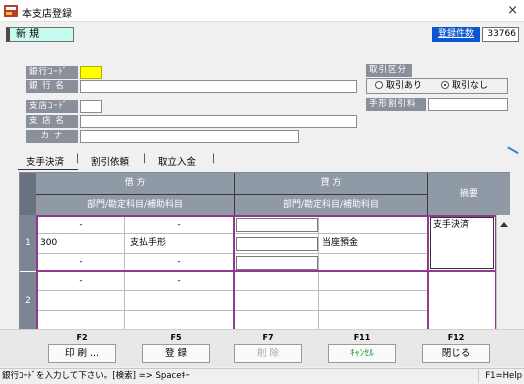  I want to click on record-count-value: 33766, so click(500, 34).